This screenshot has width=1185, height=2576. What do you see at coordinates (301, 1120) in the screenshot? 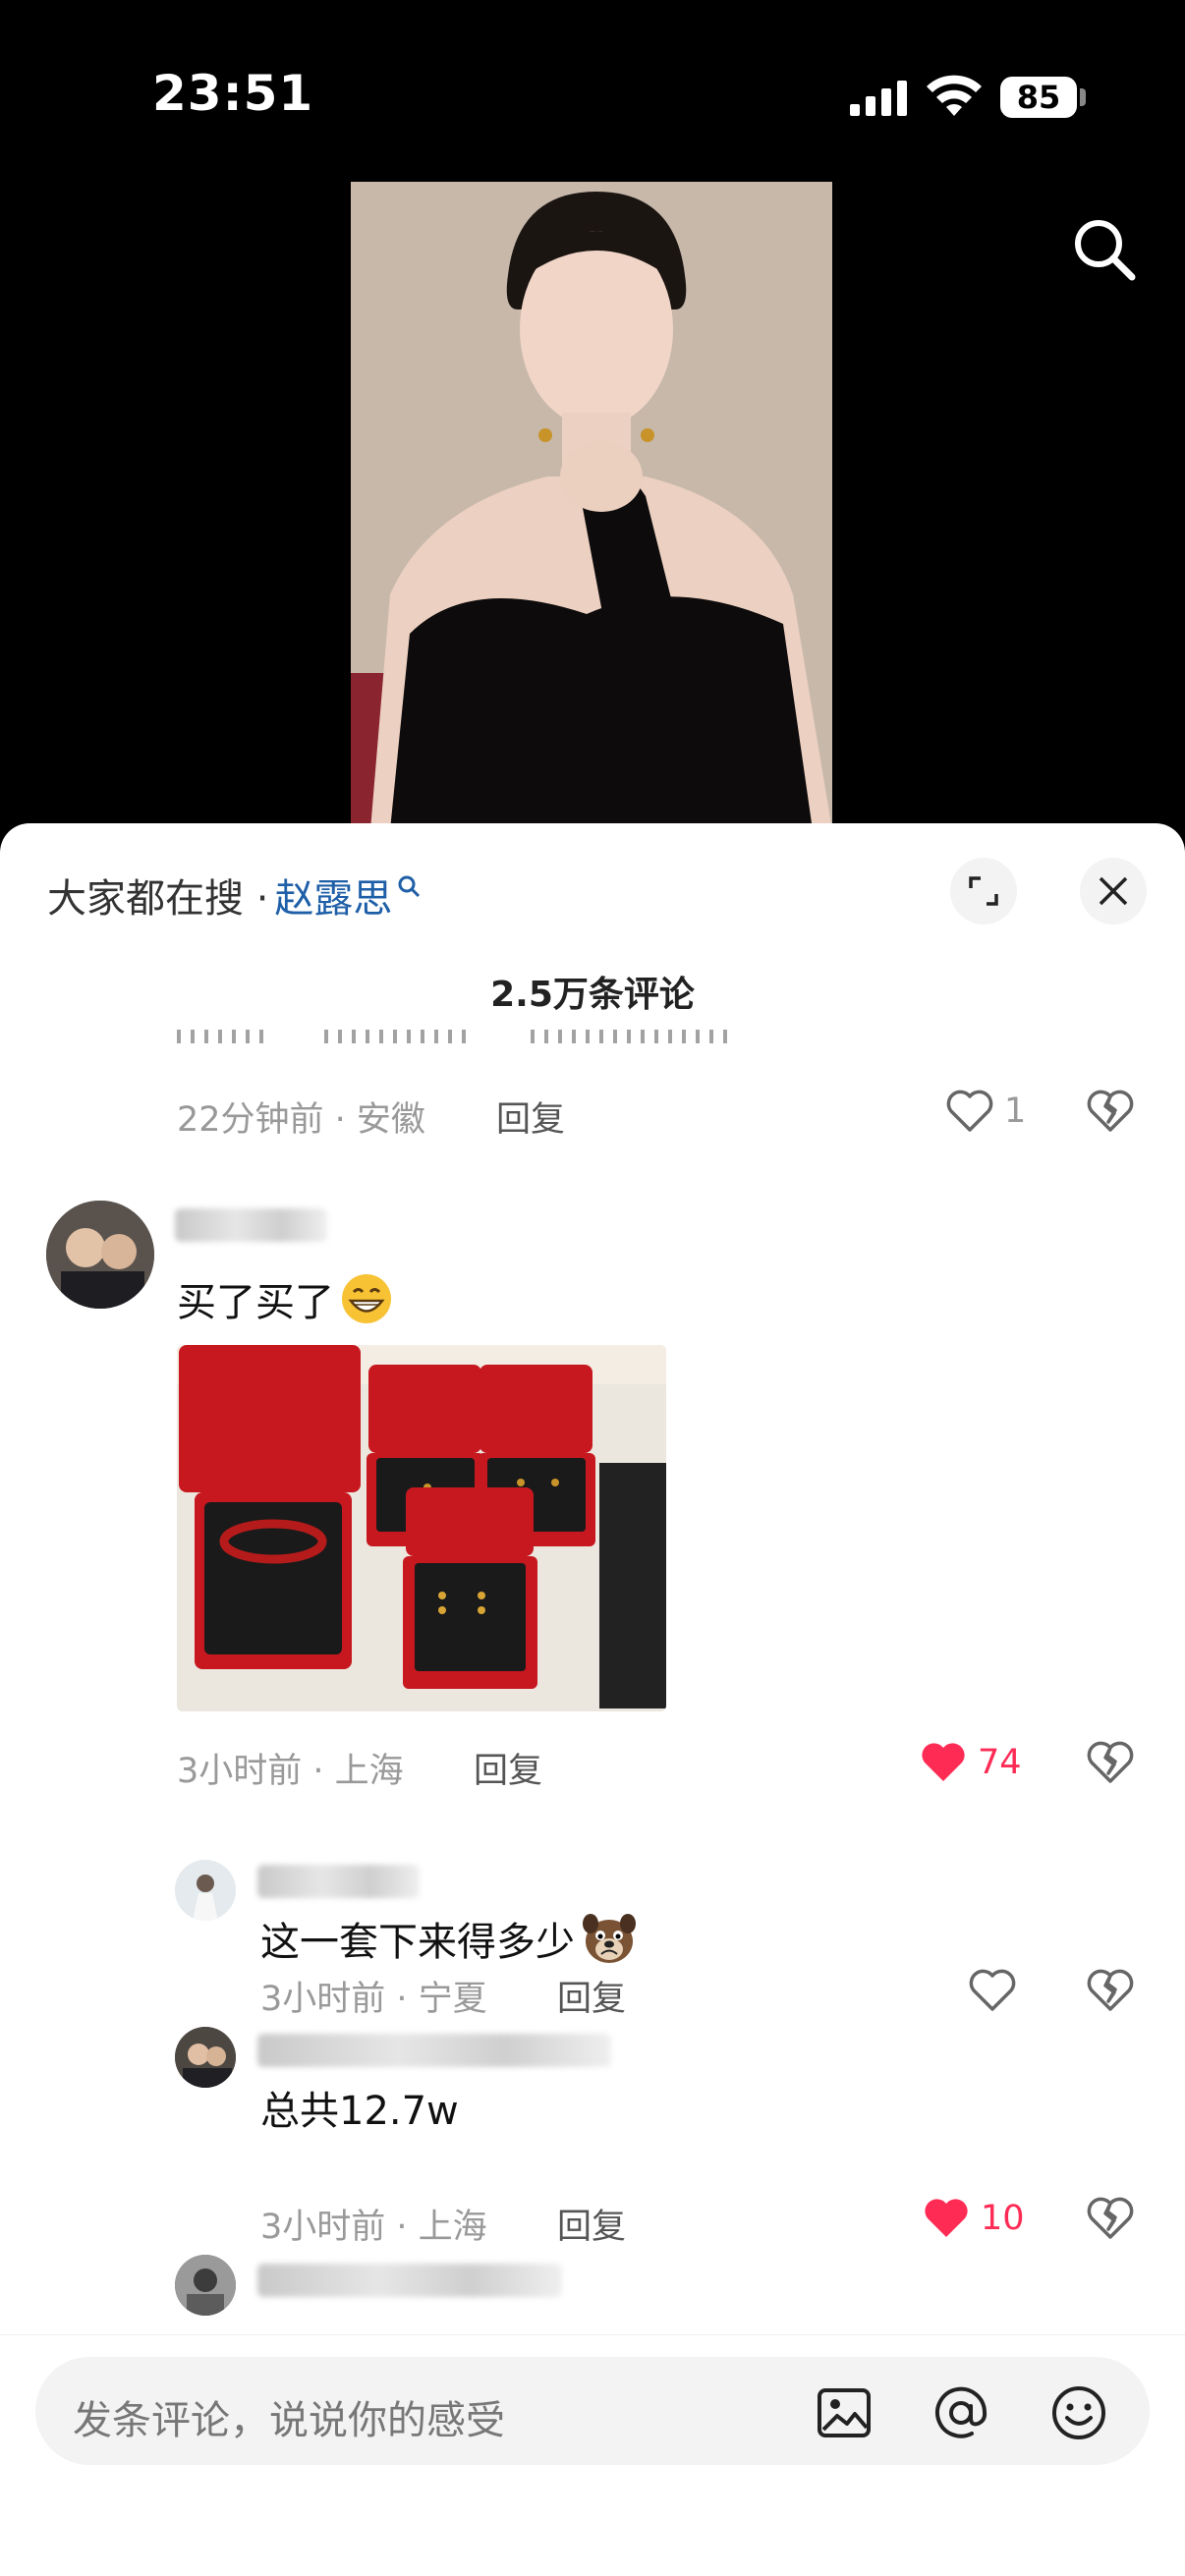
I see `comment-time-location: 22分钟前 · 安徽` at bounding box center [301, 1120].